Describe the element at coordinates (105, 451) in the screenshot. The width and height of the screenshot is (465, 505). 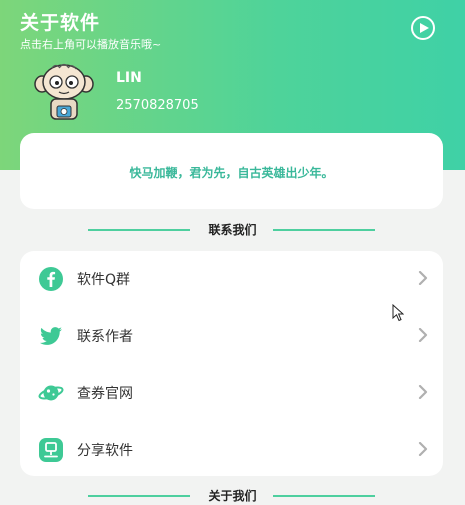
I see `menu-item-label: 分享软件` at that location.